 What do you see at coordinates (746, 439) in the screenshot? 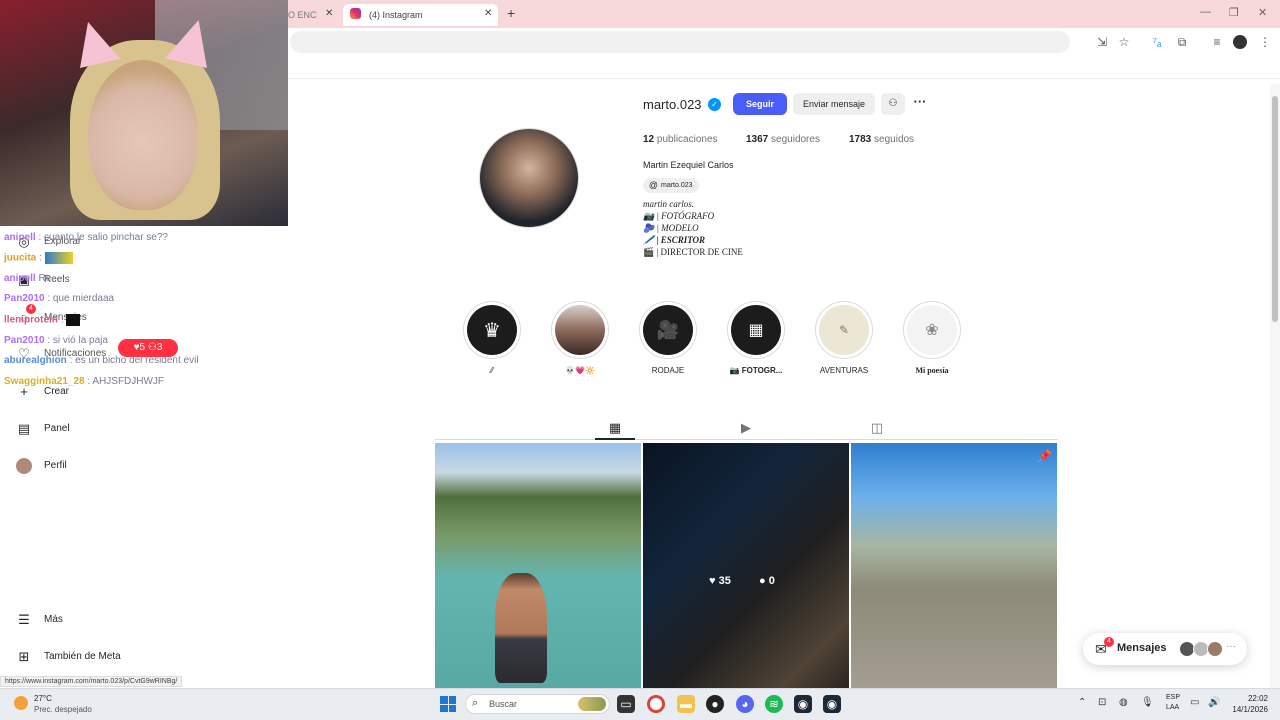
I see `tabs-divider` at bounding box center [746, 439].